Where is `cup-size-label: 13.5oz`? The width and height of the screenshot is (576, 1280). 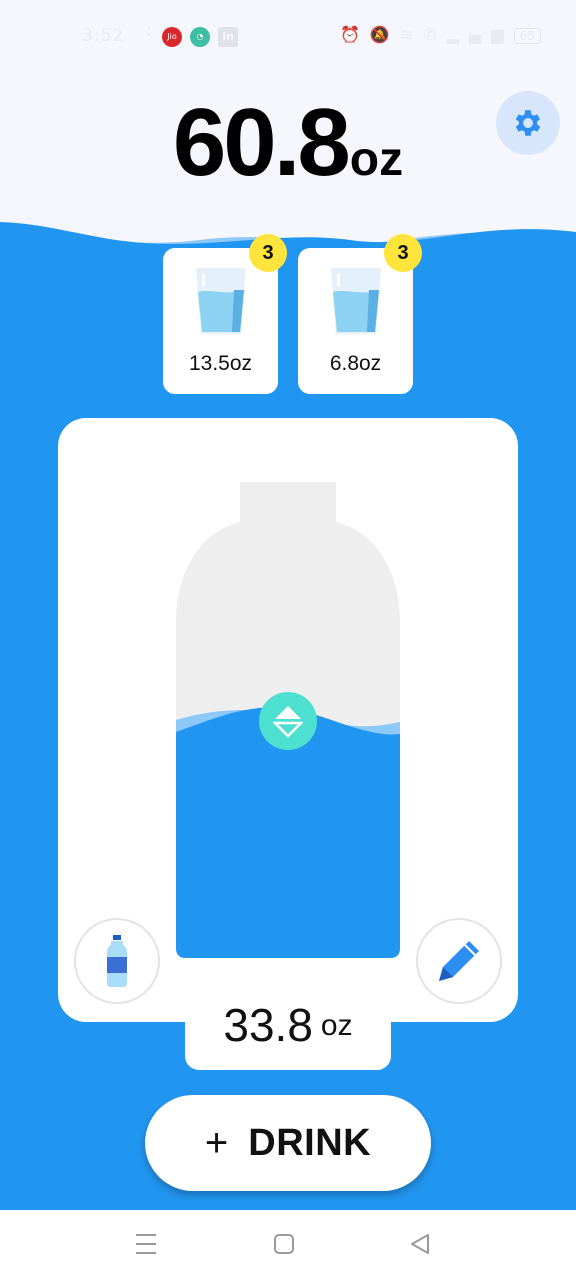
cup-size-label: 13.5oz is located at coordinates (220, 363).